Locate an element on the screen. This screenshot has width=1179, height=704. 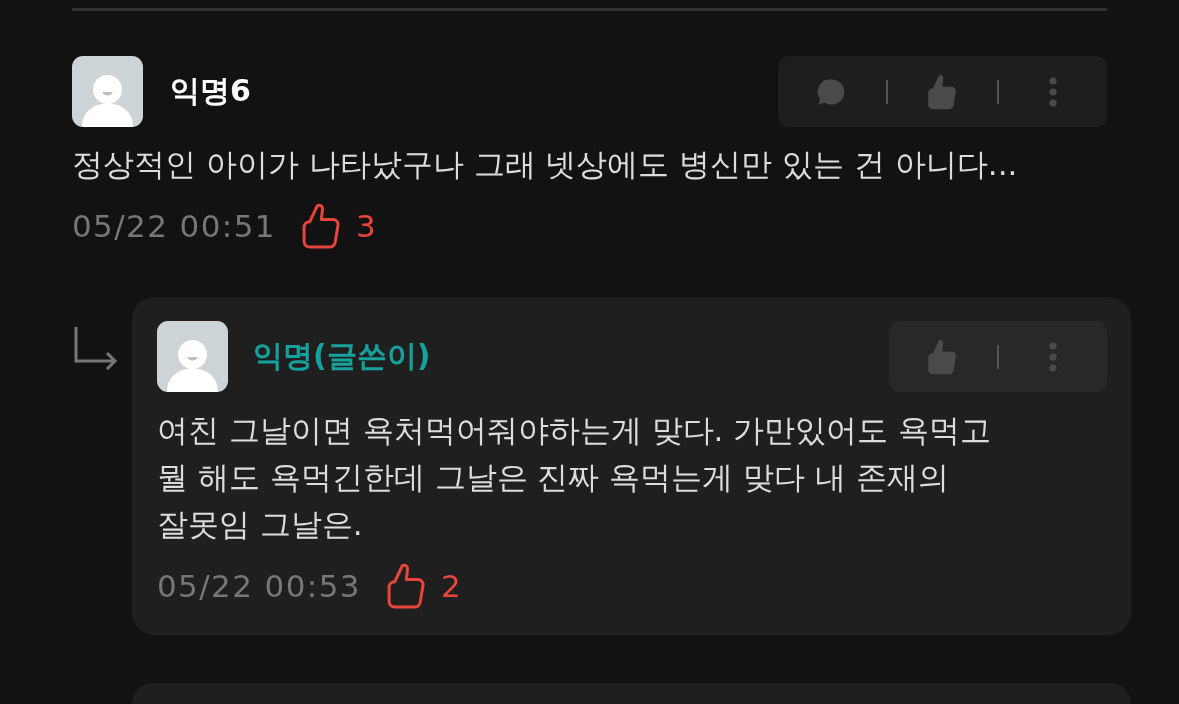
timestamp: 05/22 00:53 is located at coordinates (259, 585).